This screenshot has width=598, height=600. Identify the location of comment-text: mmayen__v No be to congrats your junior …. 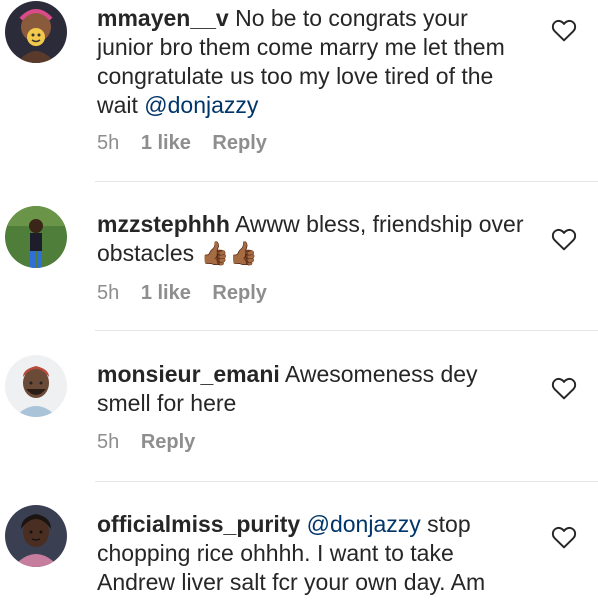
(312, 62).